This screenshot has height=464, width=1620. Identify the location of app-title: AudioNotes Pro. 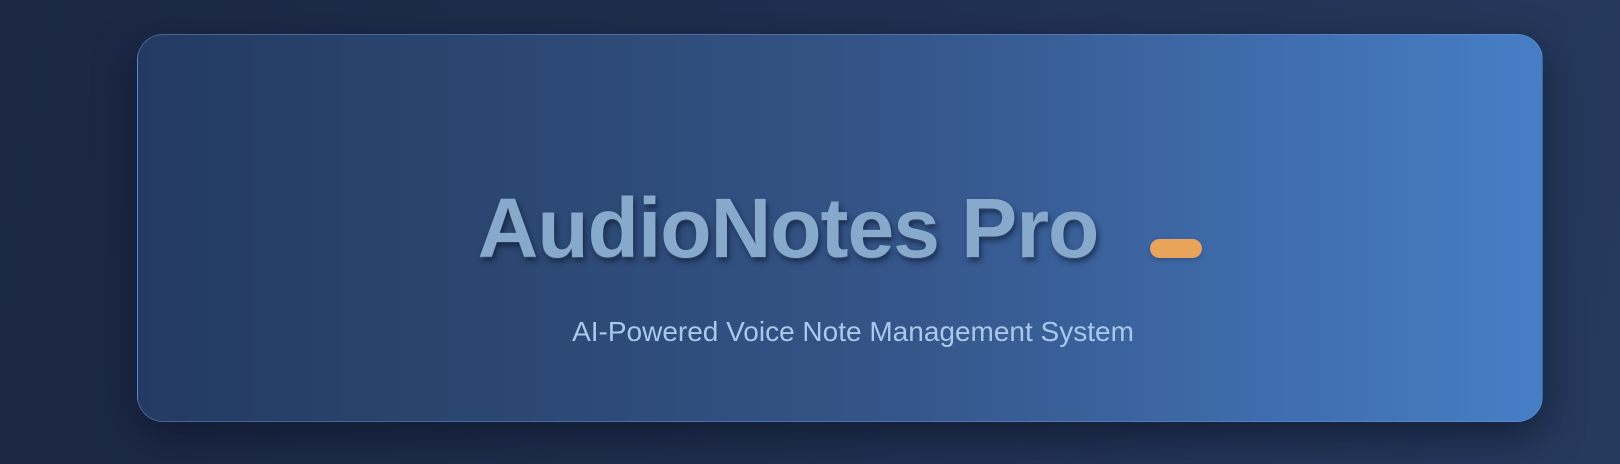
(788, 228).